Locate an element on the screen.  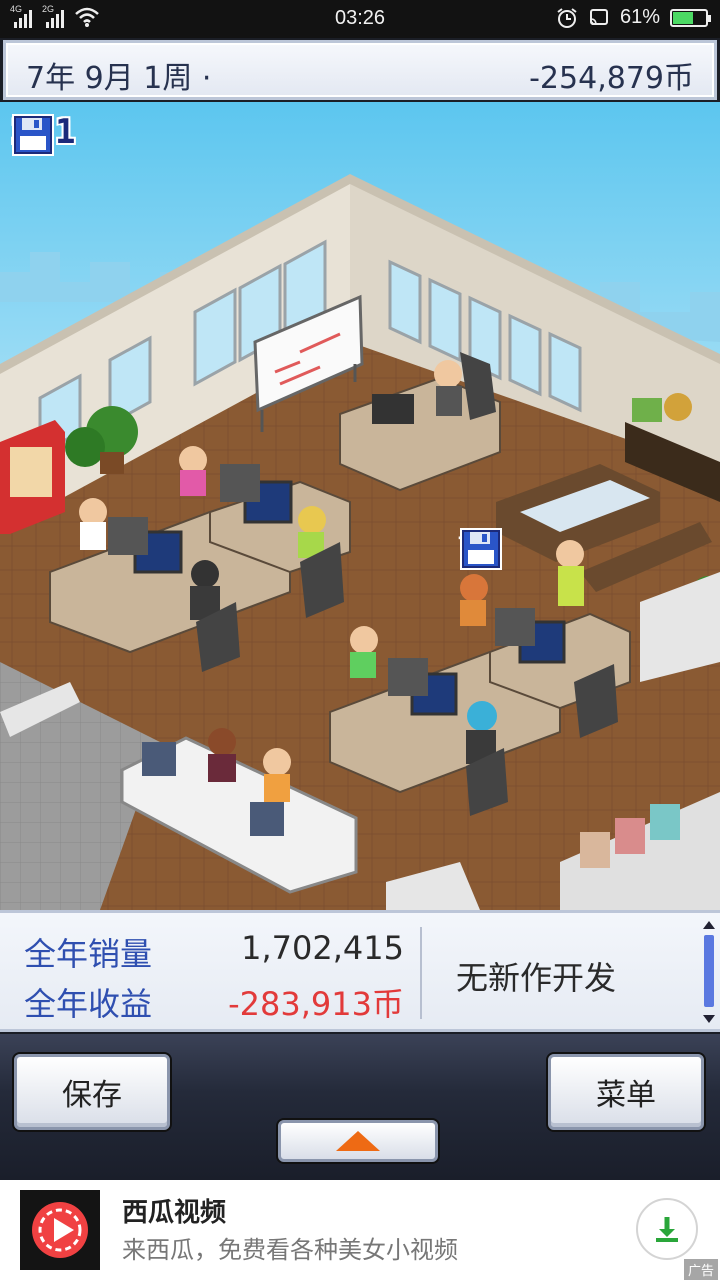
stats-scrollbar is located at coordinates (709, 972).